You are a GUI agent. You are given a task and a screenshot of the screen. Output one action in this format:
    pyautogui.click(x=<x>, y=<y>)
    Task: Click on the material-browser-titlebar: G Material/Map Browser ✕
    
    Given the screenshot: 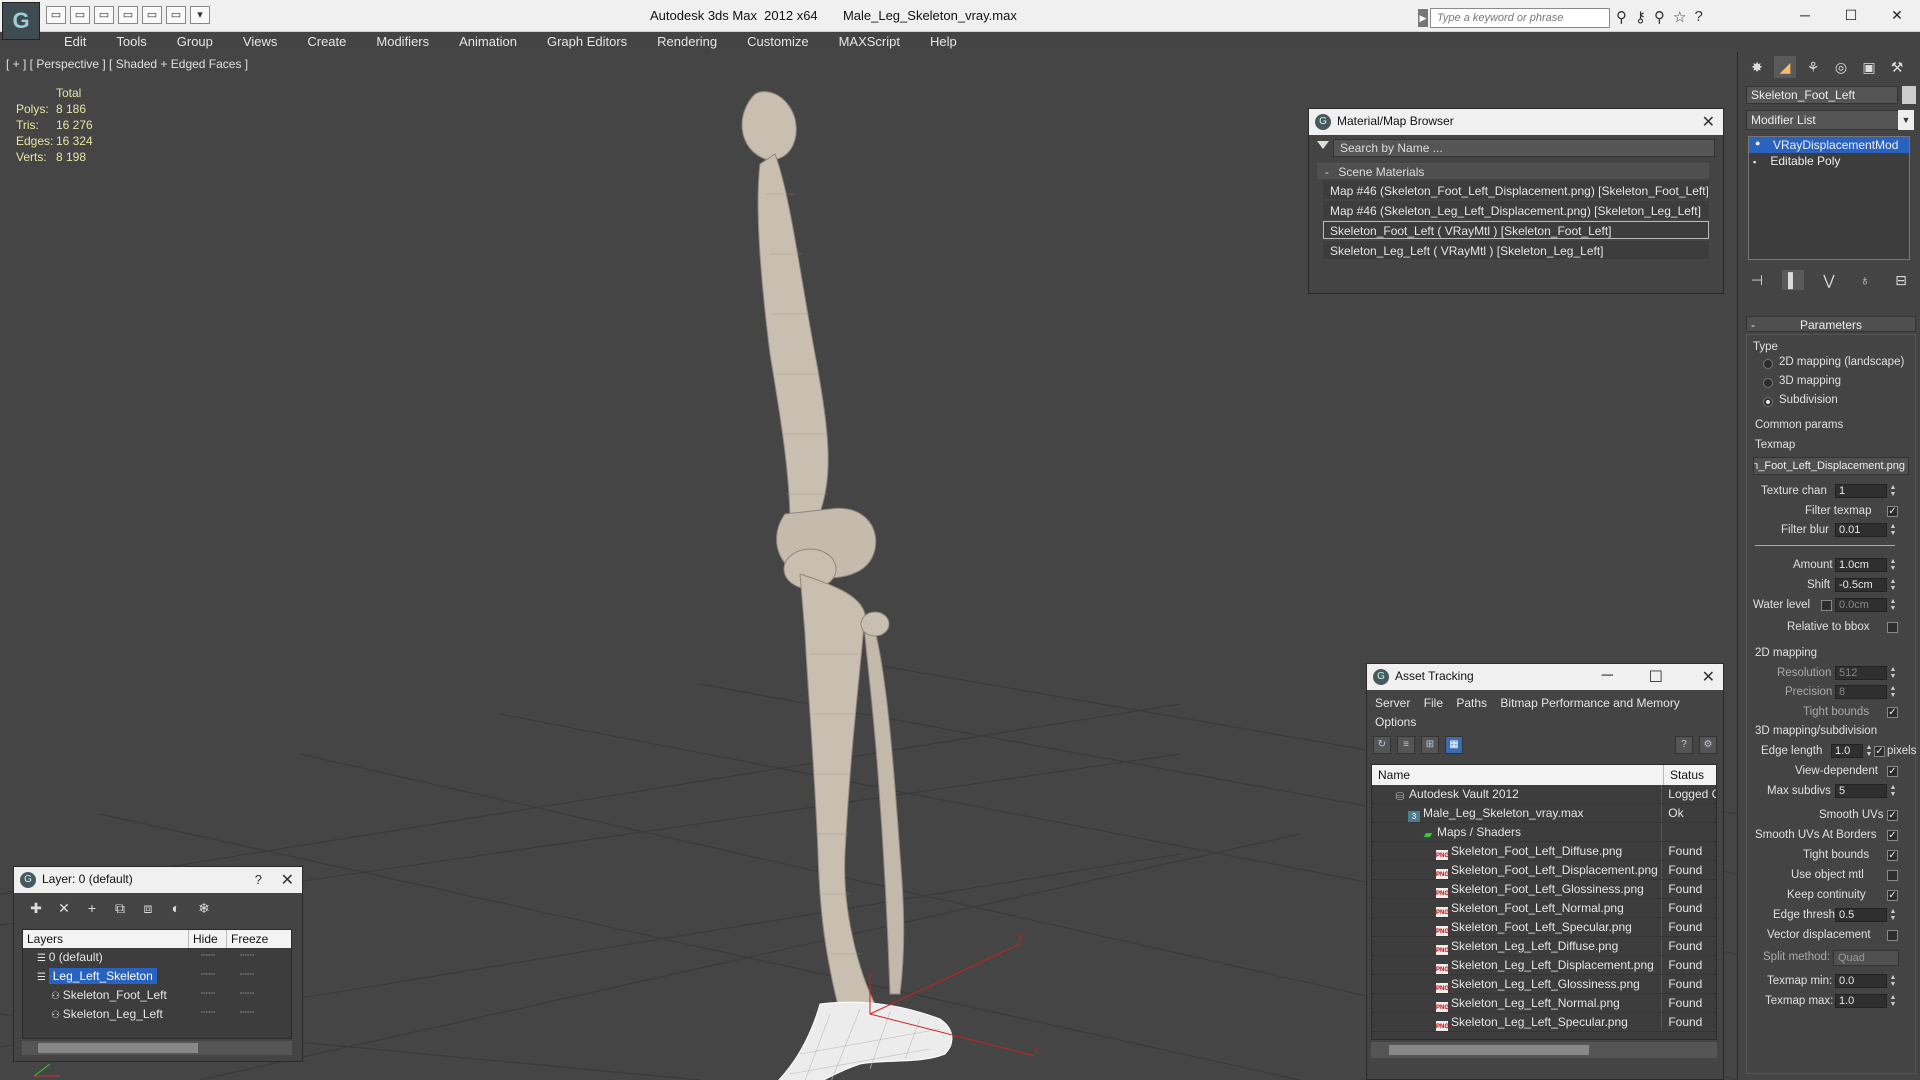 What is the action you would take?
    pyautogui.click(x=1516, y=122)
    